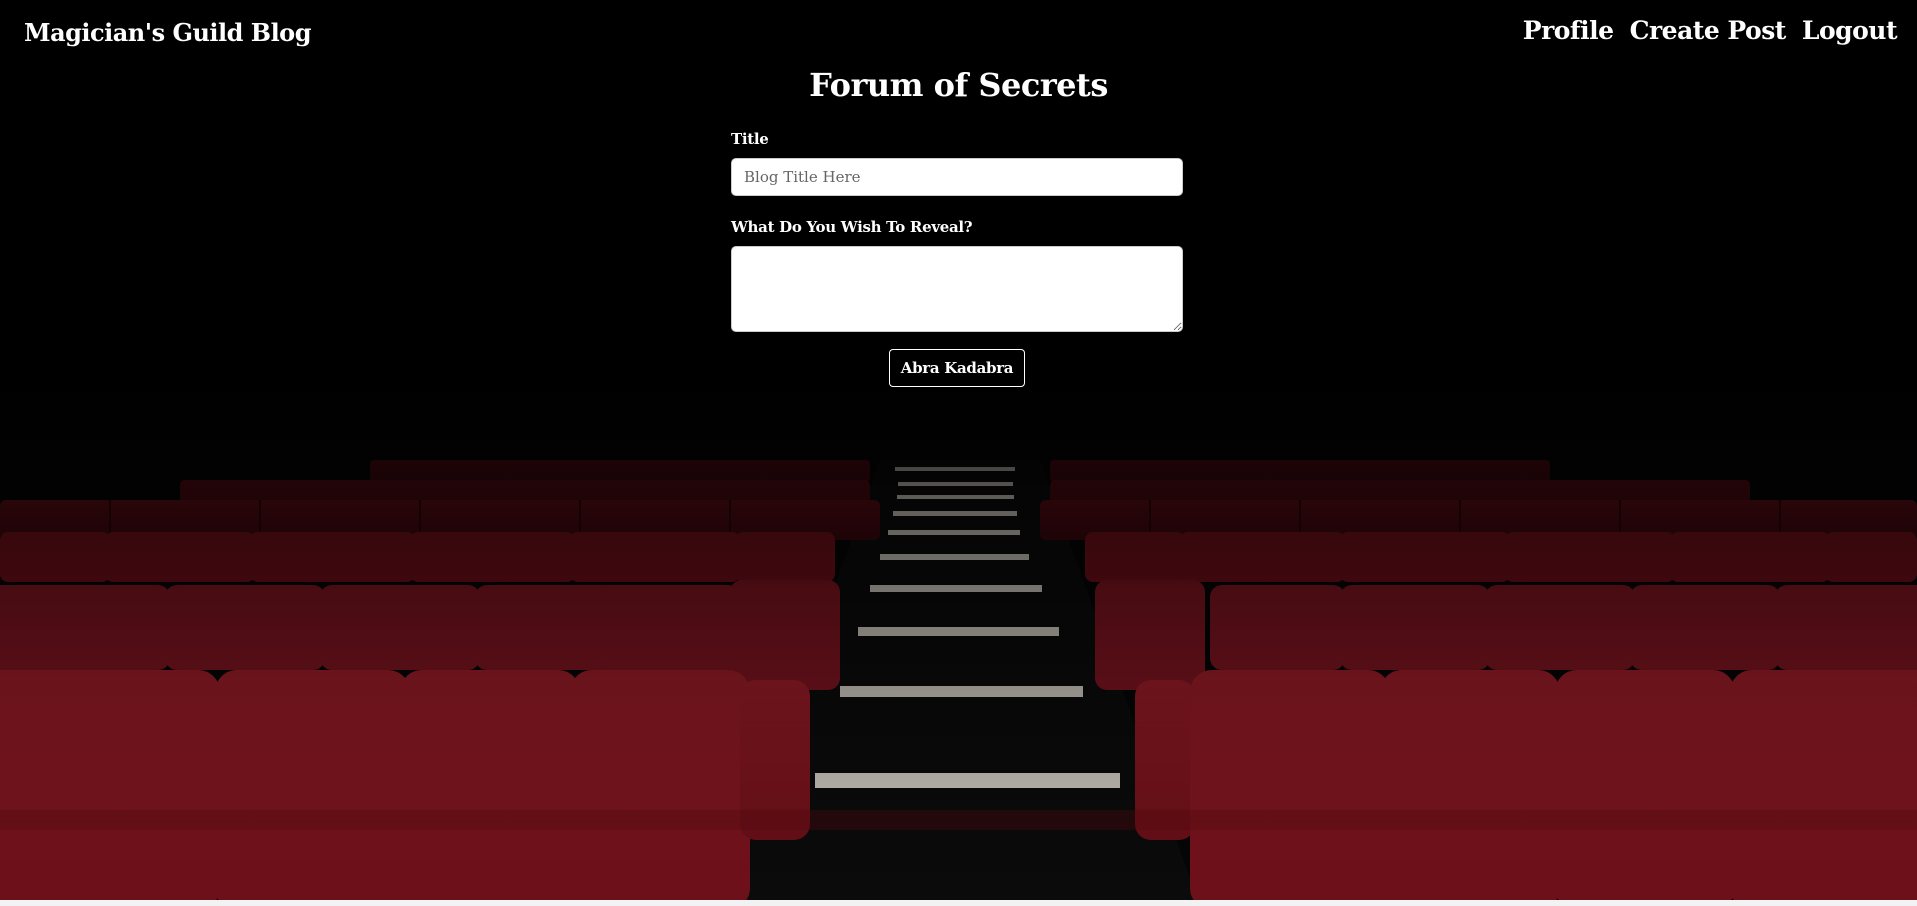 This screenshot has width=1917, height=906. I want to click on body-label: What Do You Wish To Reveal?, so click(852, 227).